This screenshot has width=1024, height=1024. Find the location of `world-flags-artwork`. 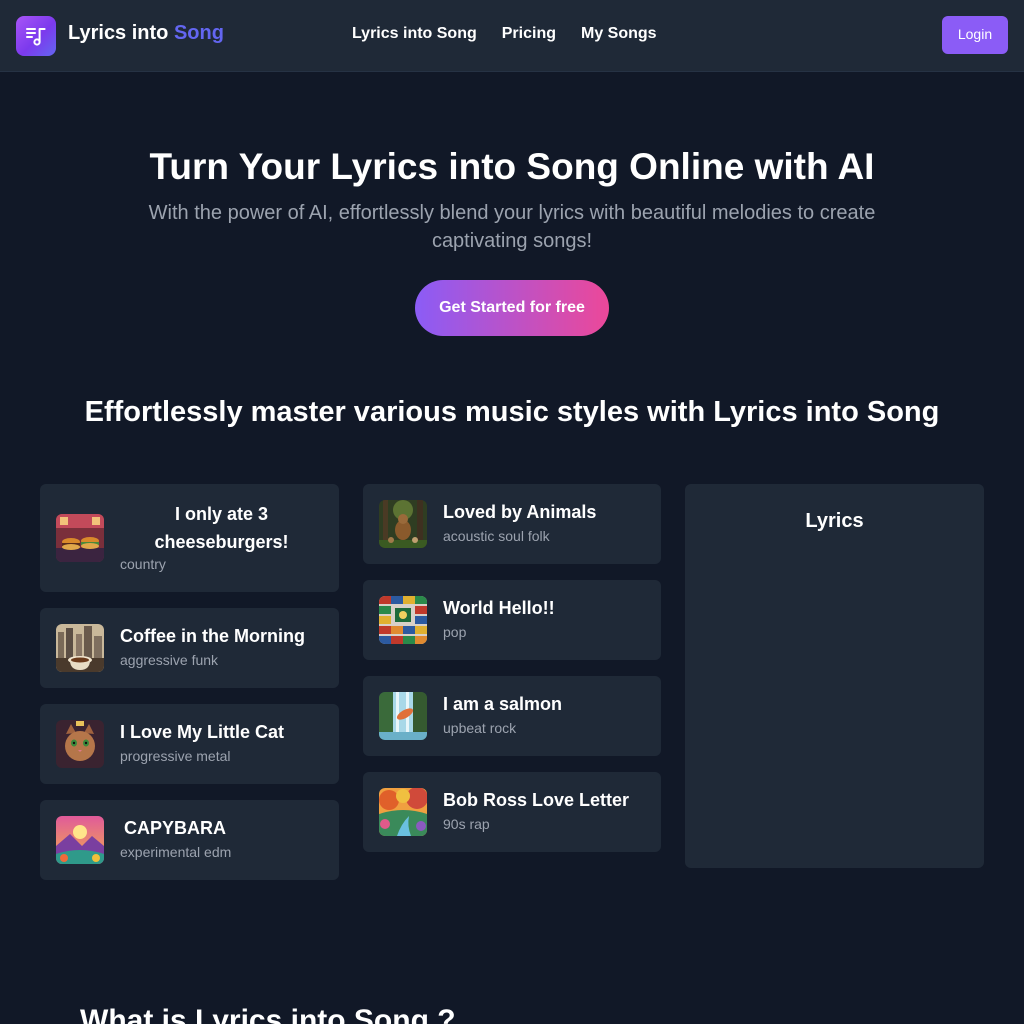

world-flags-artwork is located at coordinates (403, 620).